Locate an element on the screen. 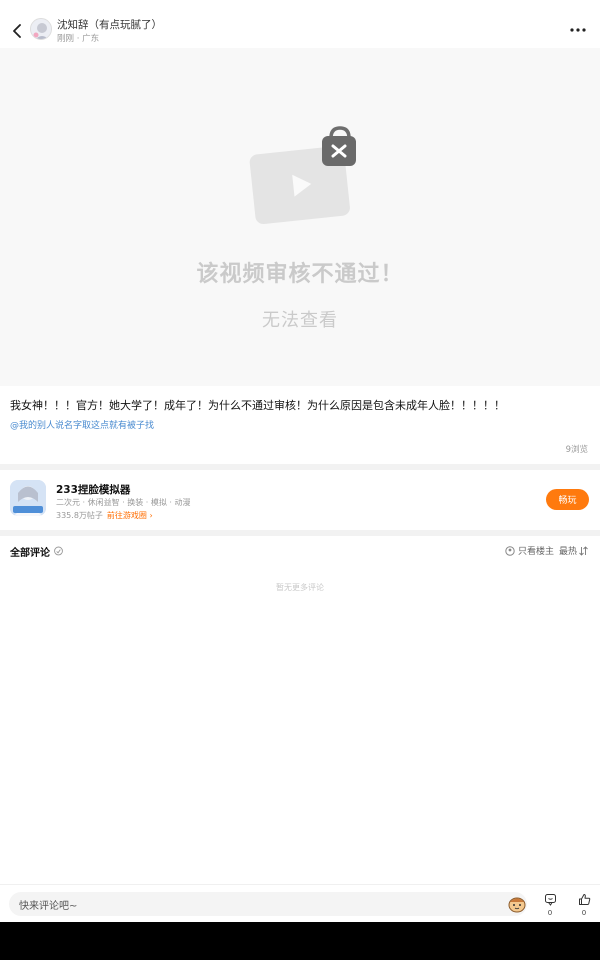 Image resolution: width=600 pixels, height=960 pixels. post-mention-link: @我的别人说名字取这点就有被子找 is located at coordinates (82, 424).